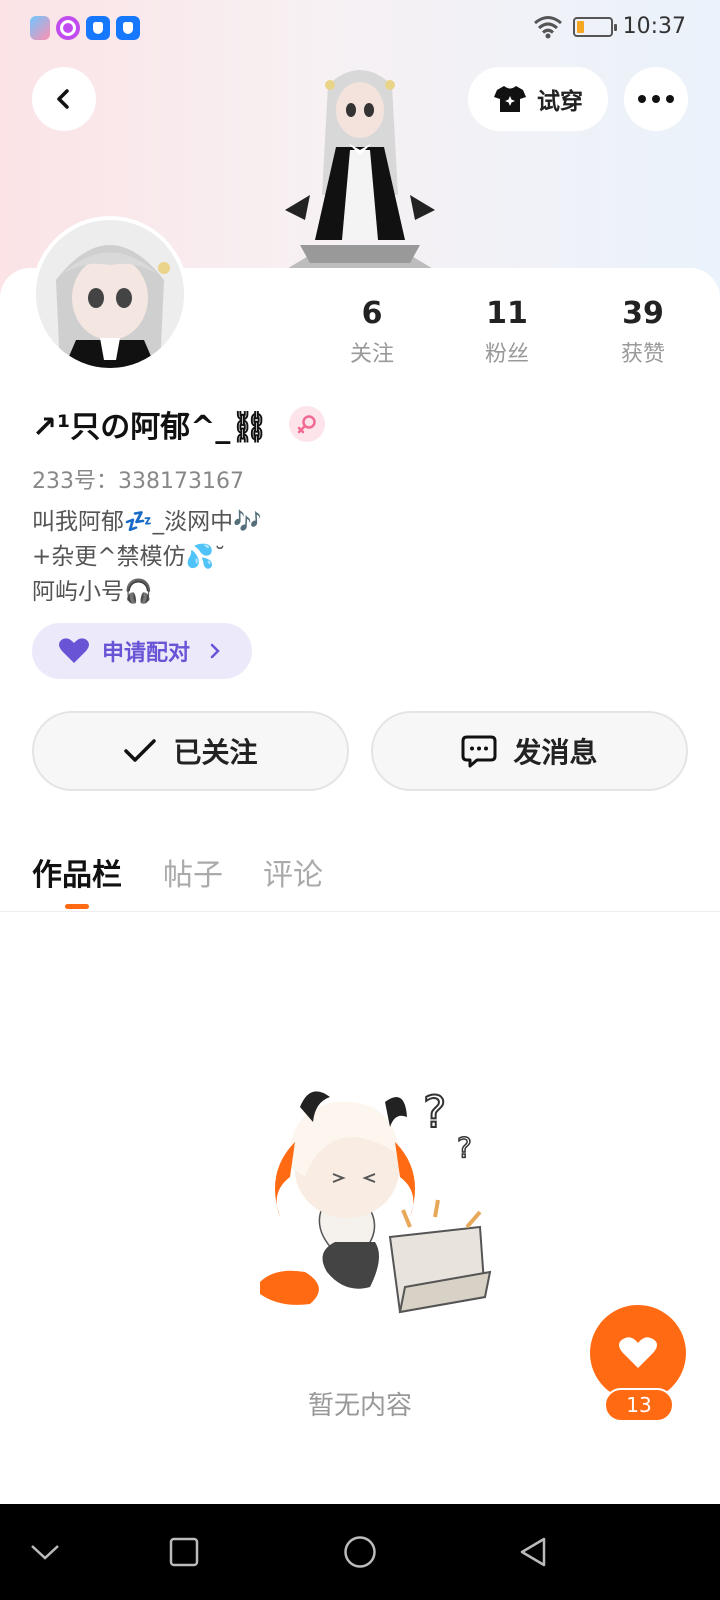  What do you see at coordinates (129, 557) in the screenshot?
I see `bio-line: +杂更^禁模仿💦˘` at bounding box center [129, 557].